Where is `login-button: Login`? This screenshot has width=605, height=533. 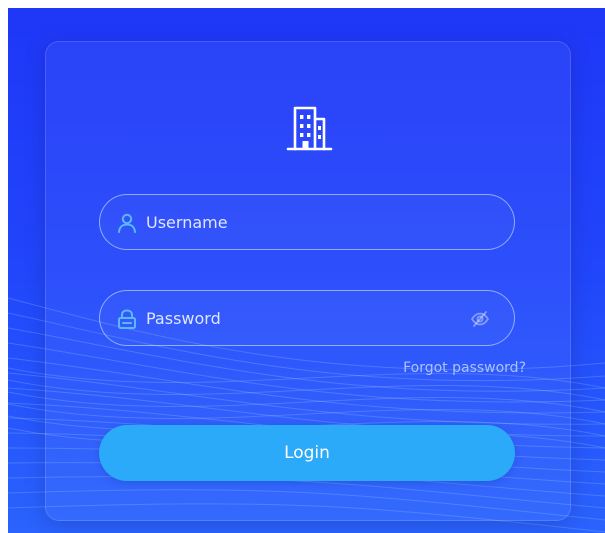 login-button: Login is located at coordinates (307, 453).